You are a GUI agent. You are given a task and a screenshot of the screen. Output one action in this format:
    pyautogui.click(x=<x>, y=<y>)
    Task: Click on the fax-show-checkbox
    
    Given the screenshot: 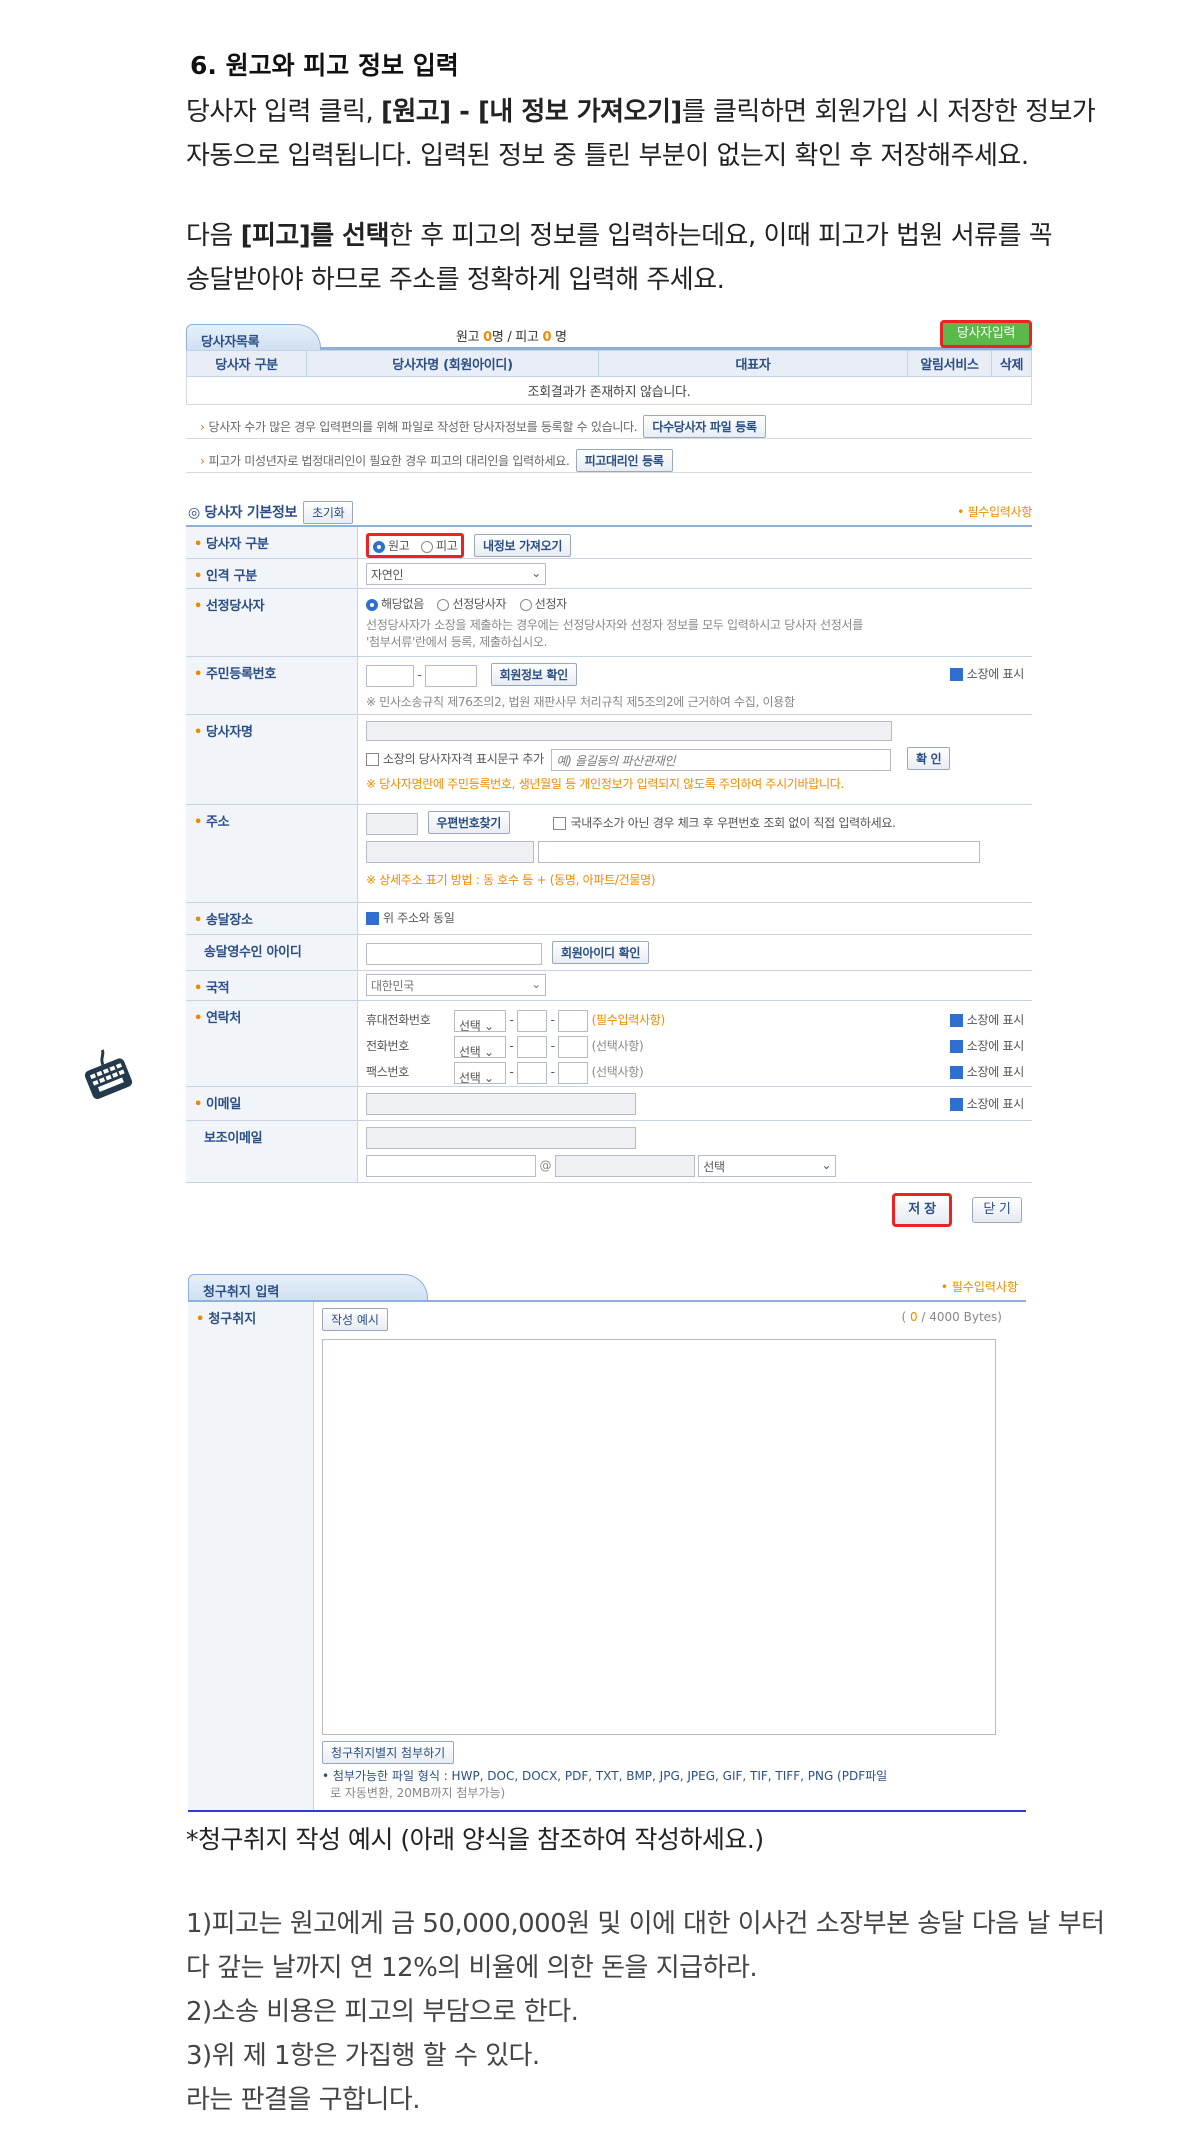 What is the action you would take?
    pyautogui.click(x=956, y=1072)
    